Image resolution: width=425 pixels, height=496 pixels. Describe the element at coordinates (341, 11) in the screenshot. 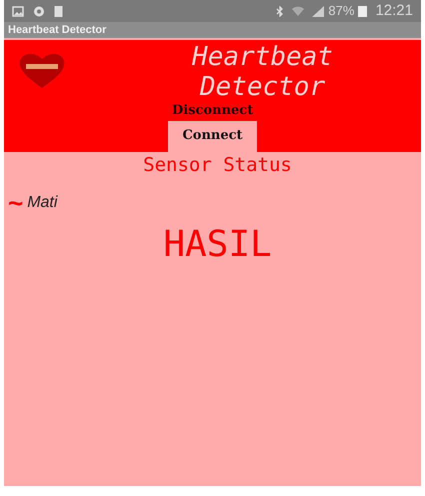

I see `battery-percentage: 87%` at that location.